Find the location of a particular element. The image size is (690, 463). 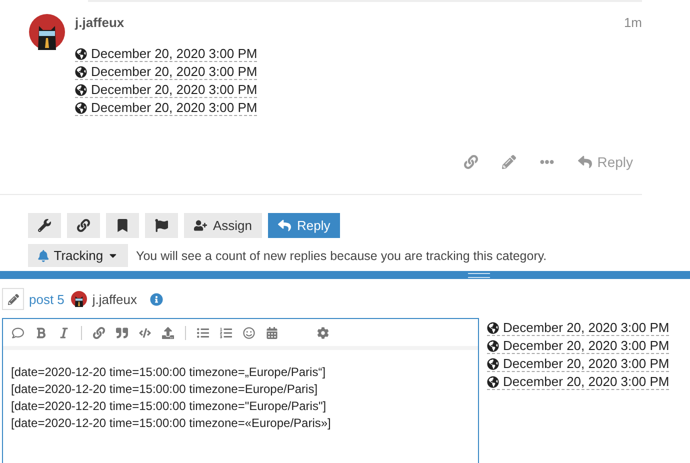

reply-button: Reply is located at coordinates (304, 225).